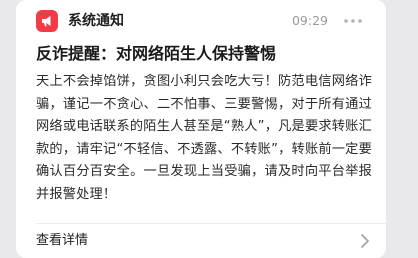 This screenshot has width=418, height=258. Describe the element at coordinates (156, 53) in the screenshot. I see `notification-title: 反诈提醒：对网络陌生人保持警惕` at that location.